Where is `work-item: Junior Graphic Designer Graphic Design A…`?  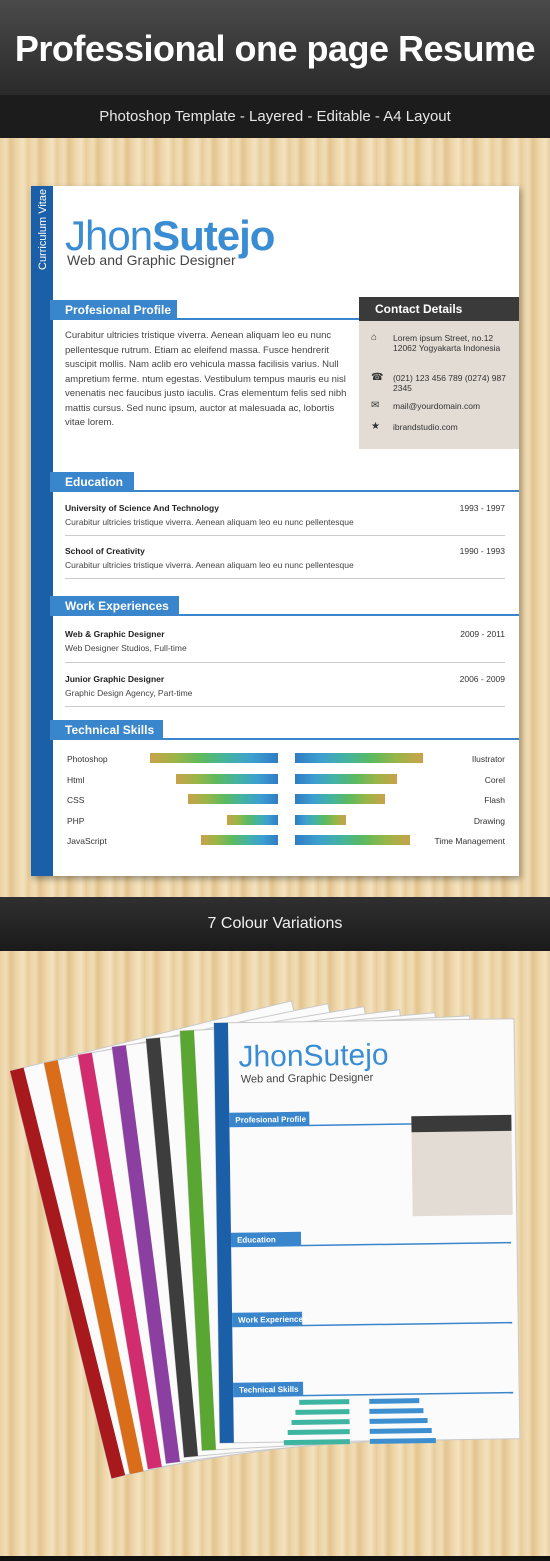
work-item: Junior Graphic Designer Graphic Design A… is located at coordinates (285, 686).